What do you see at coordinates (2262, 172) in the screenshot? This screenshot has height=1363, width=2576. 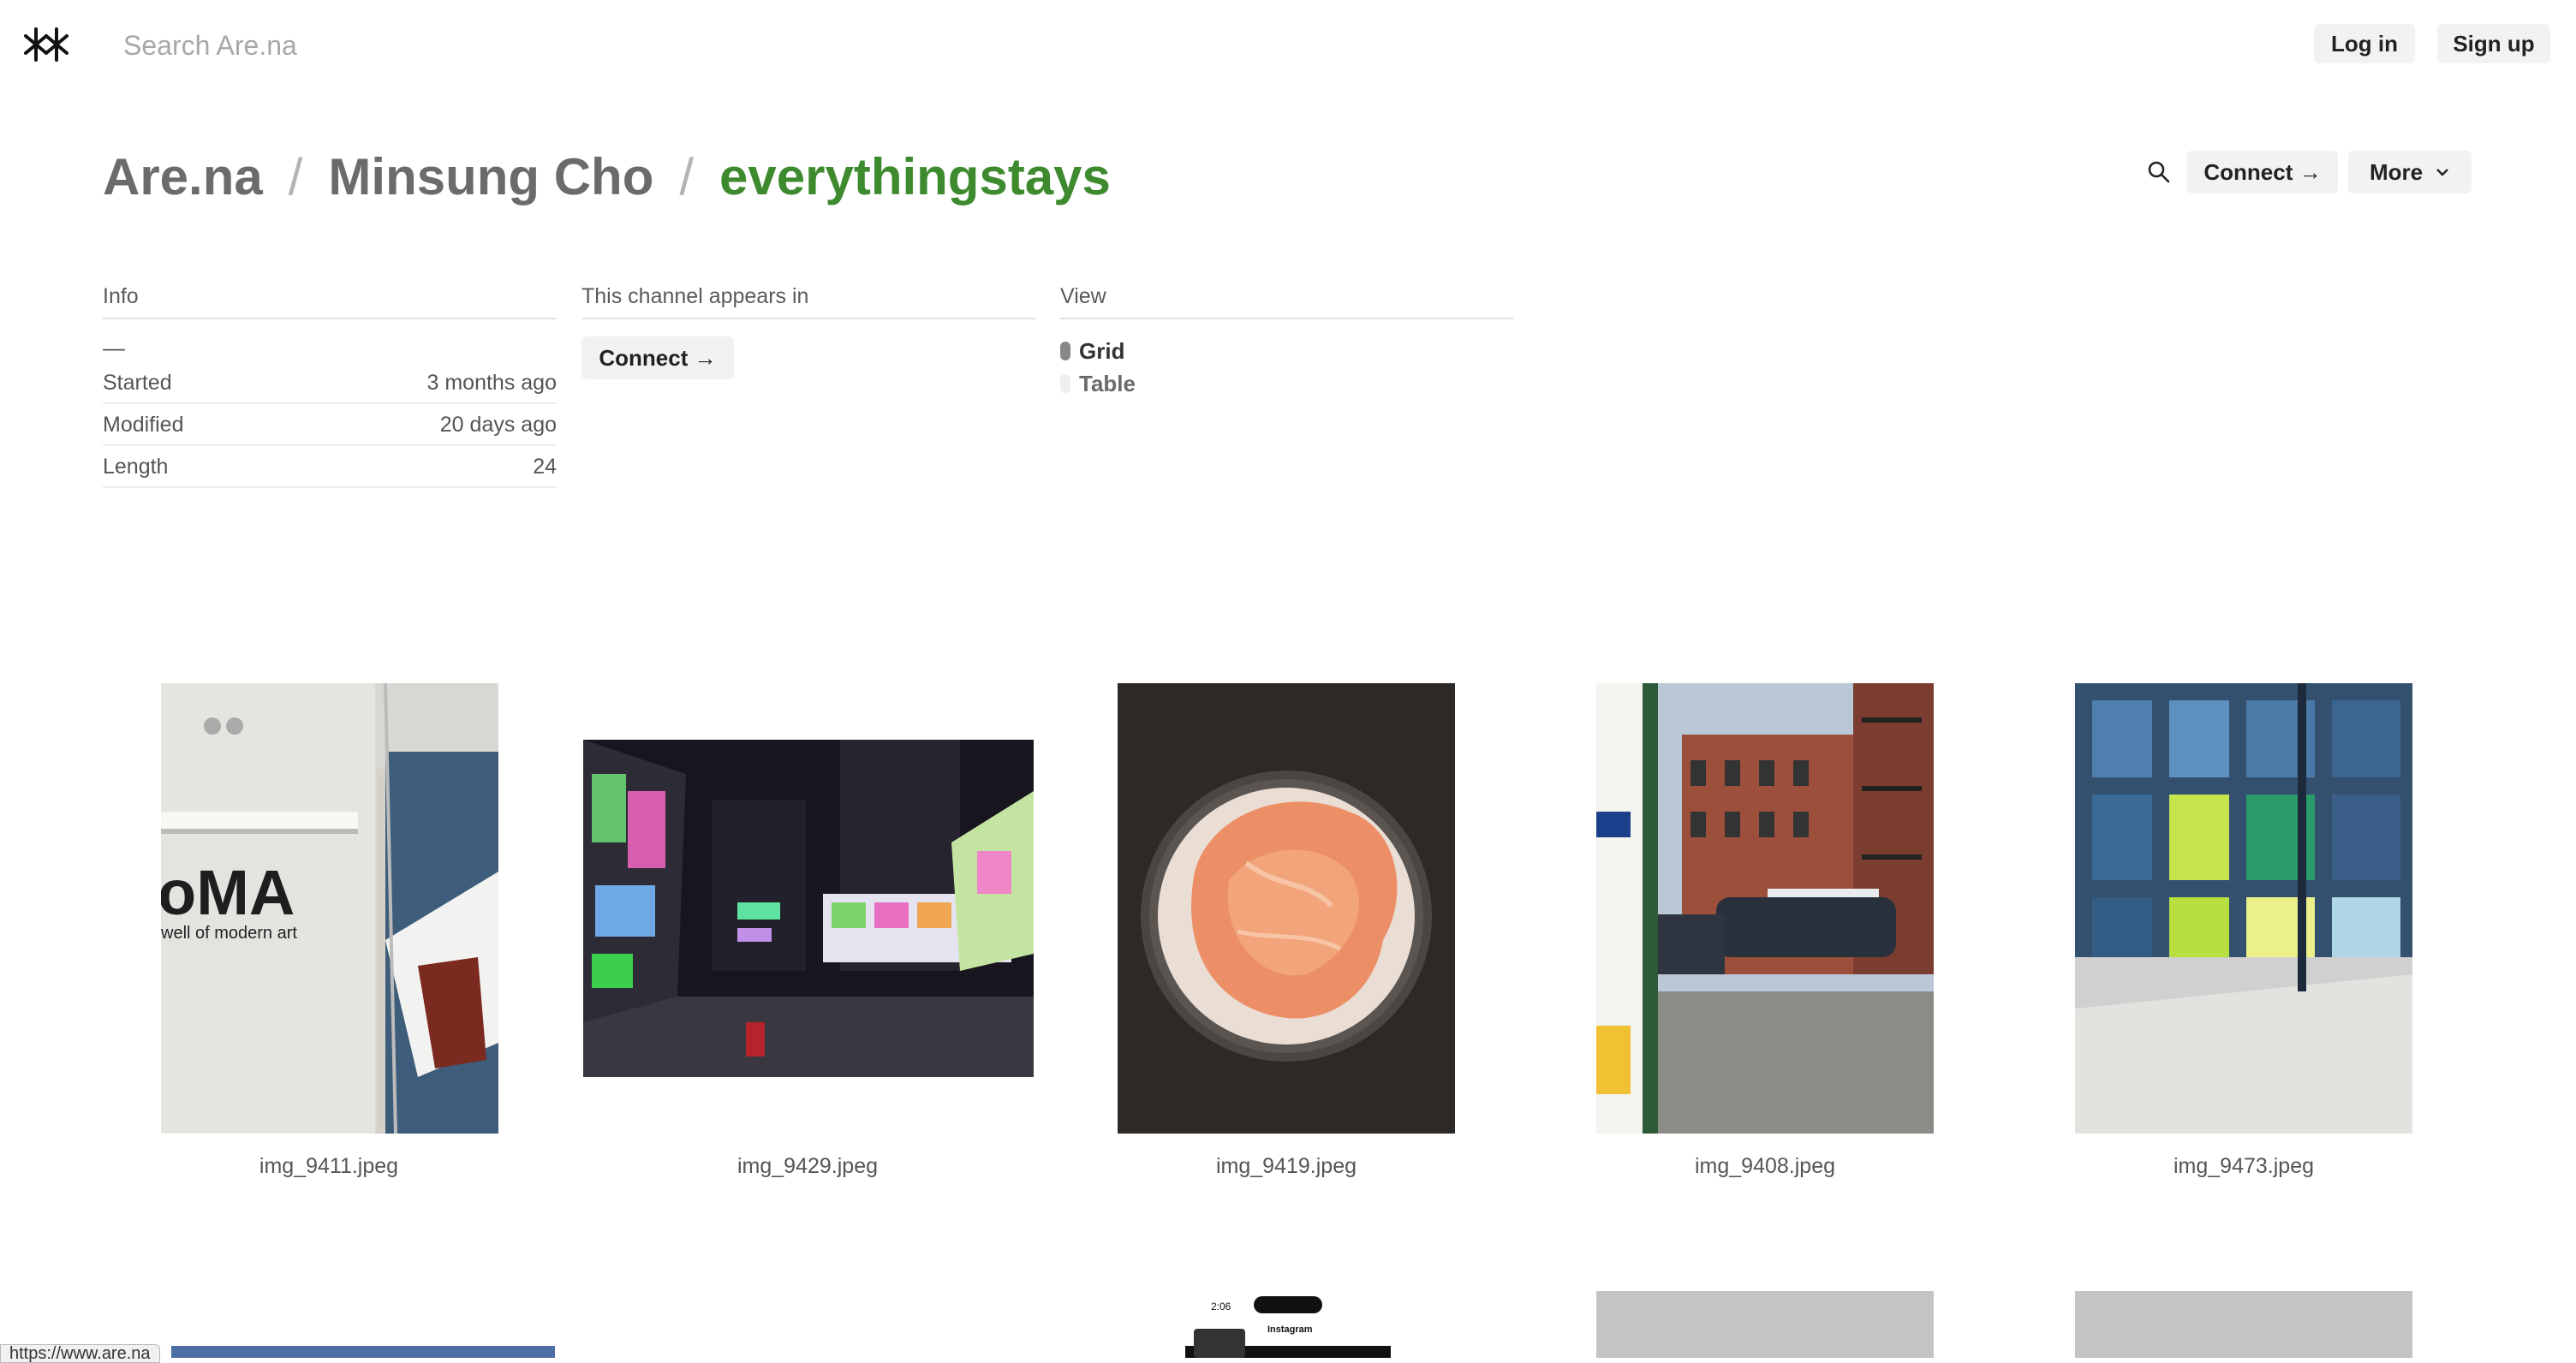 I see `channel-connect-button: Connect →` at bounding box center [2262, 172].